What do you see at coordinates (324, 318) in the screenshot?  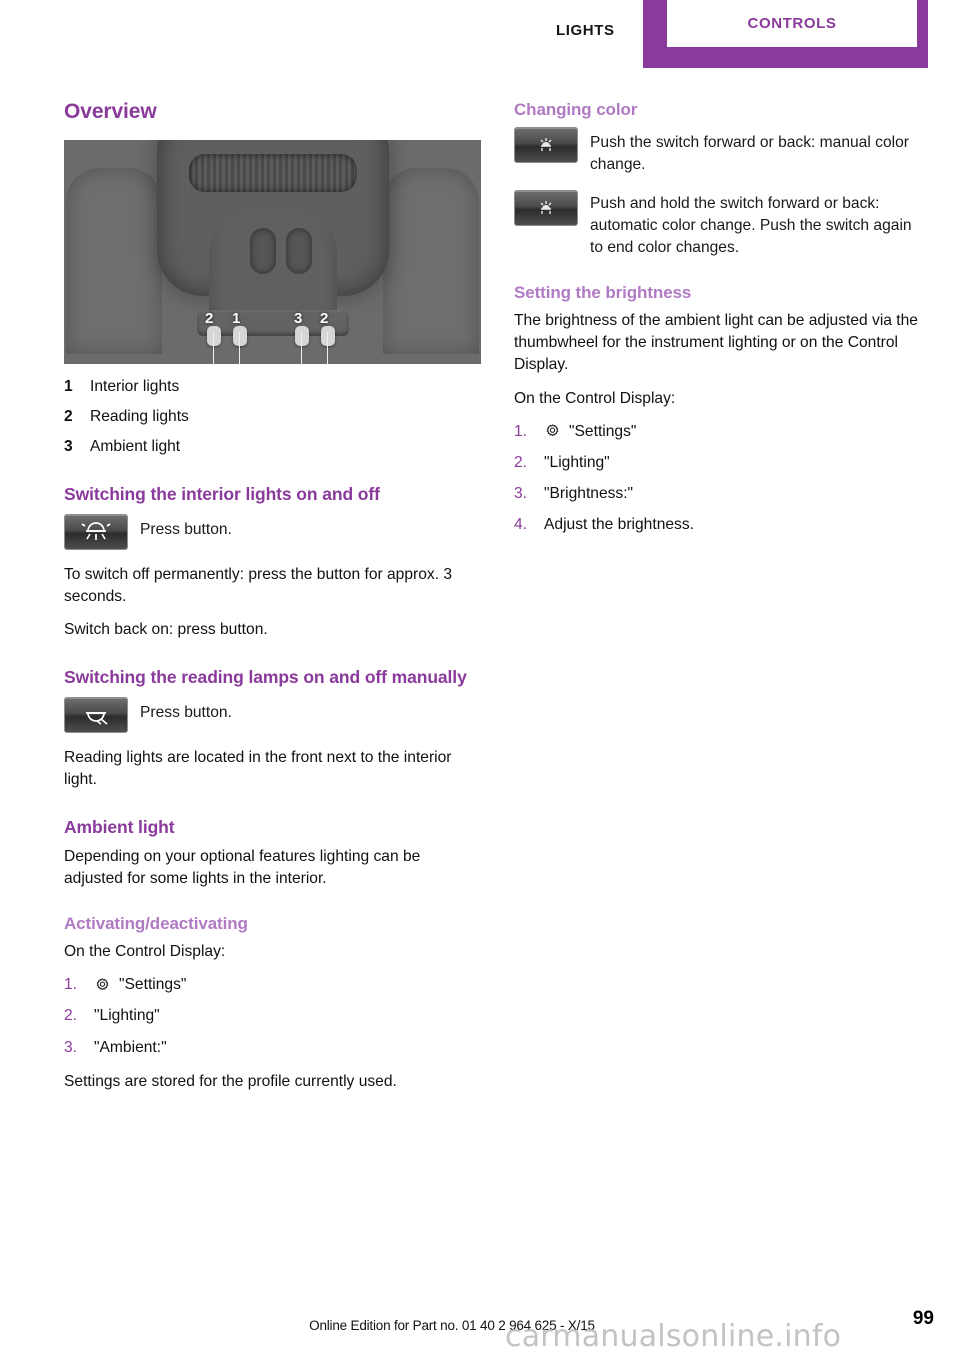 I see `photo-callout-2b: 2` at bounding box center [324, 318].